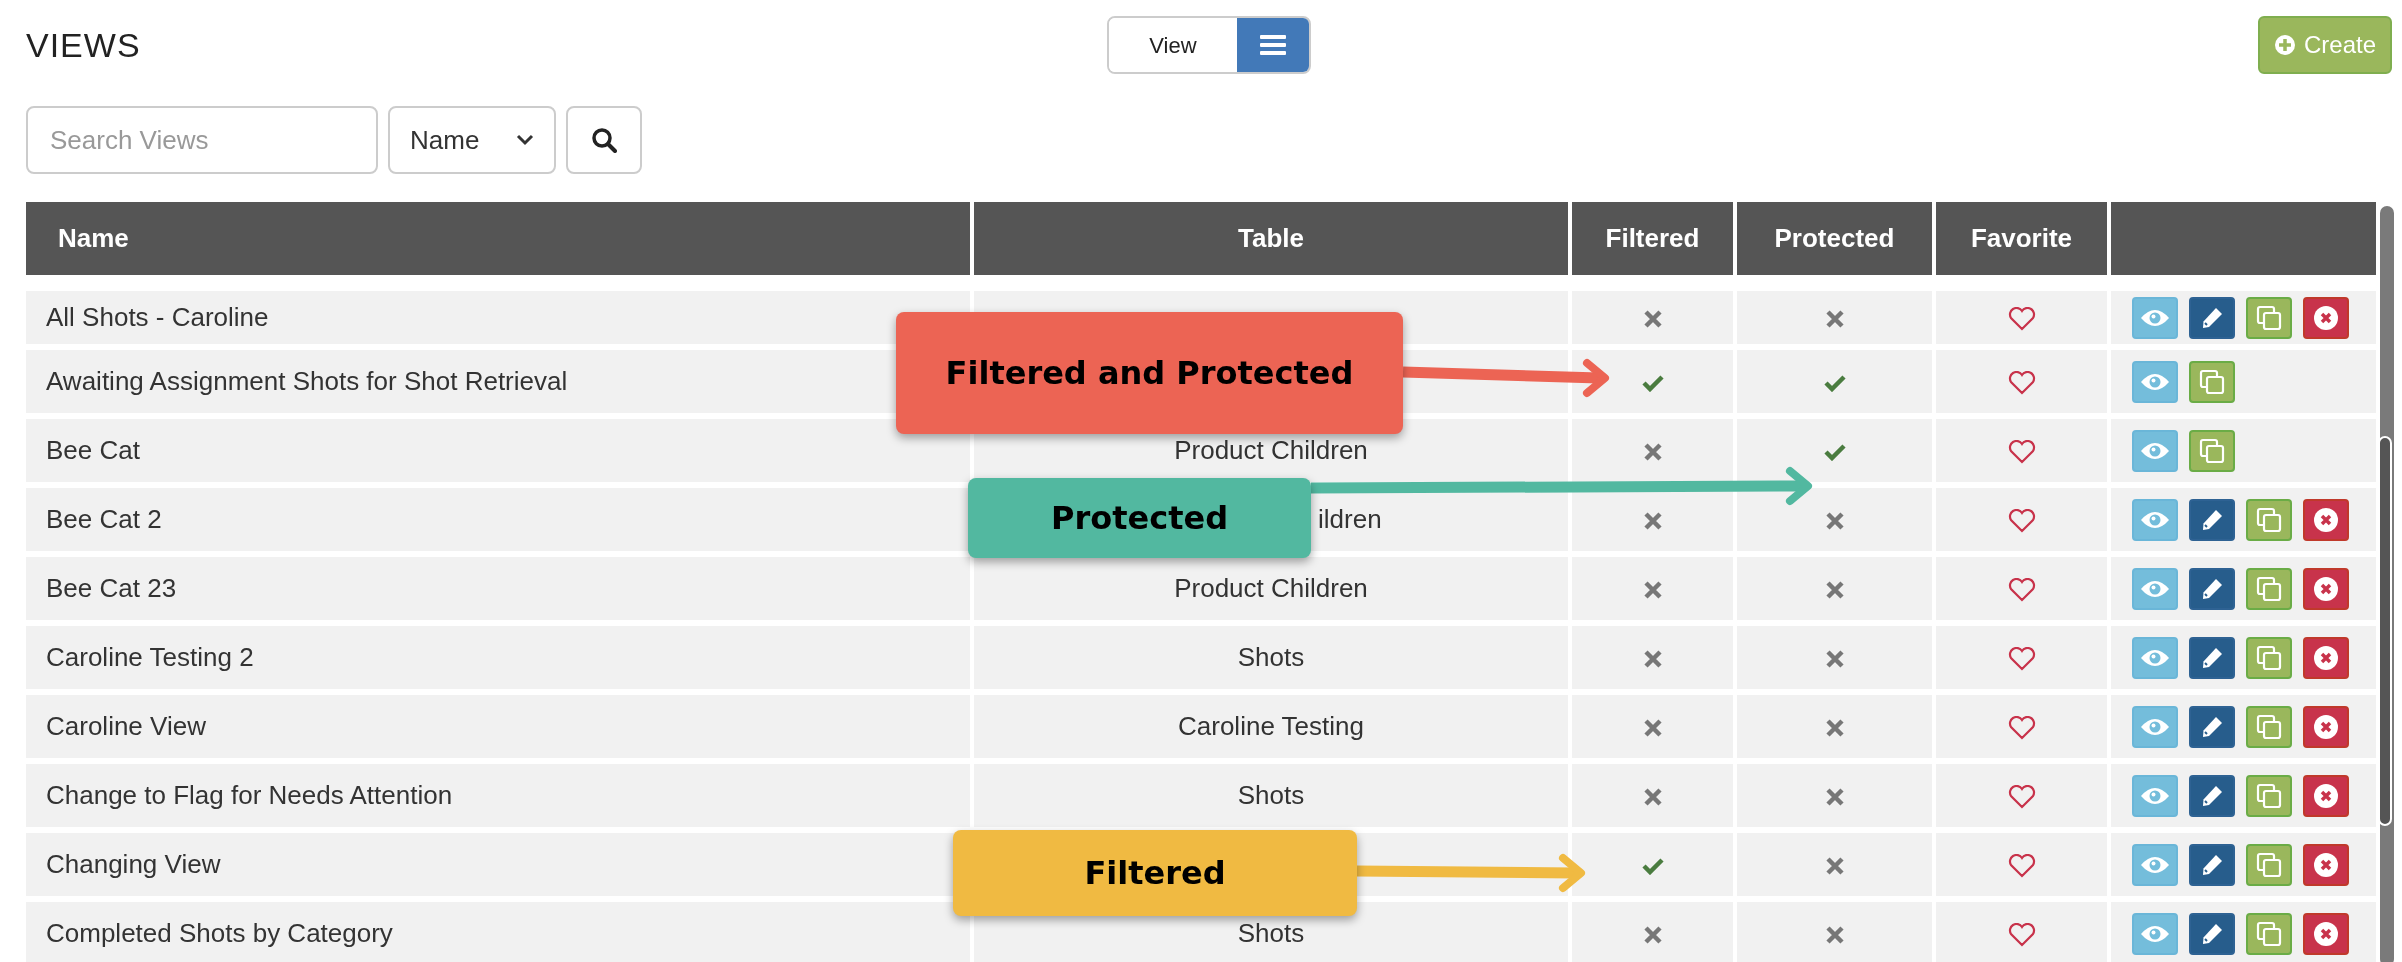  I want to click on table-cell: Caroline Testing, so click(1271, 726).